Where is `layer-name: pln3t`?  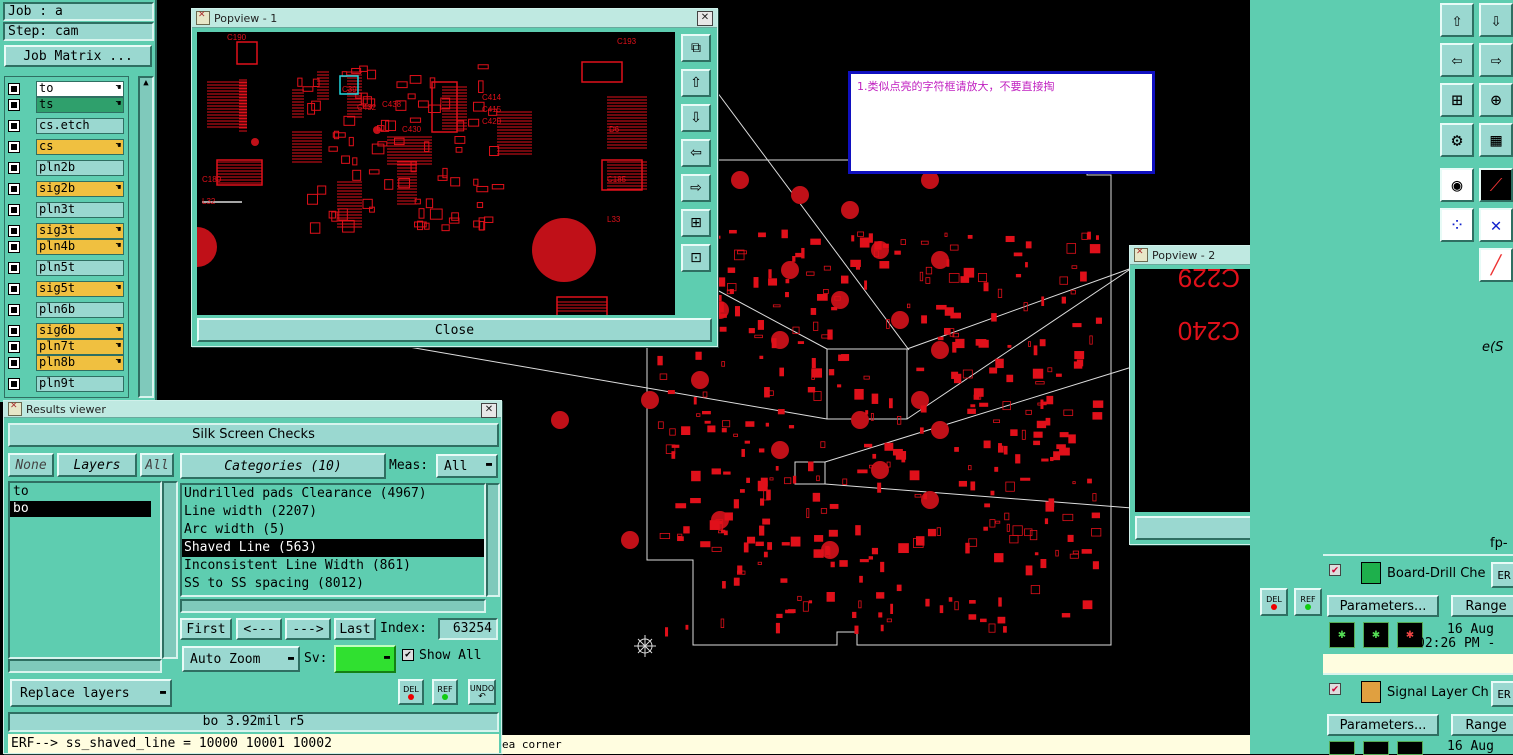 layer-name: pln3t is located at coordinates (80, 210).